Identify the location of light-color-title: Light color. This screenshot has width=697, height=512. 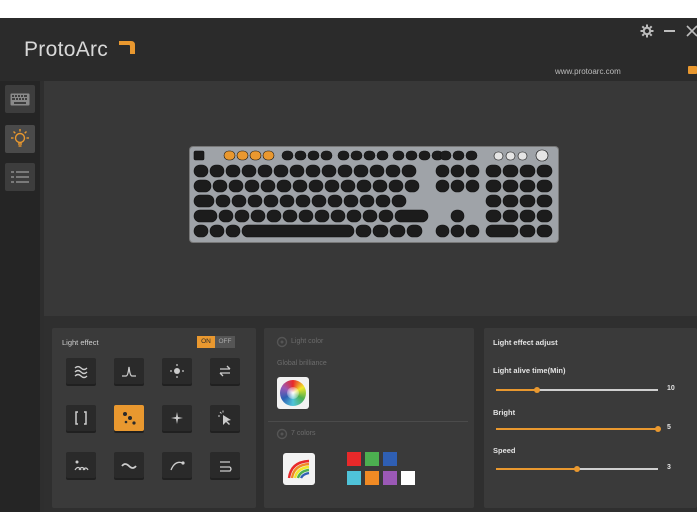
(307, 341).